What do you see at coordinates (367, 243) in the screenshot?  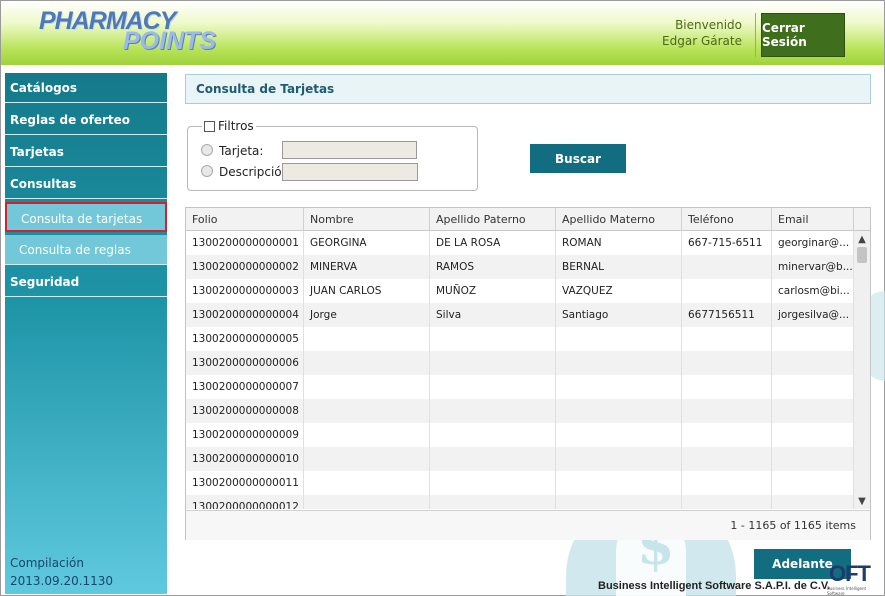 I see `table-cell: GEORGINA` at bounding box center [367, 243].